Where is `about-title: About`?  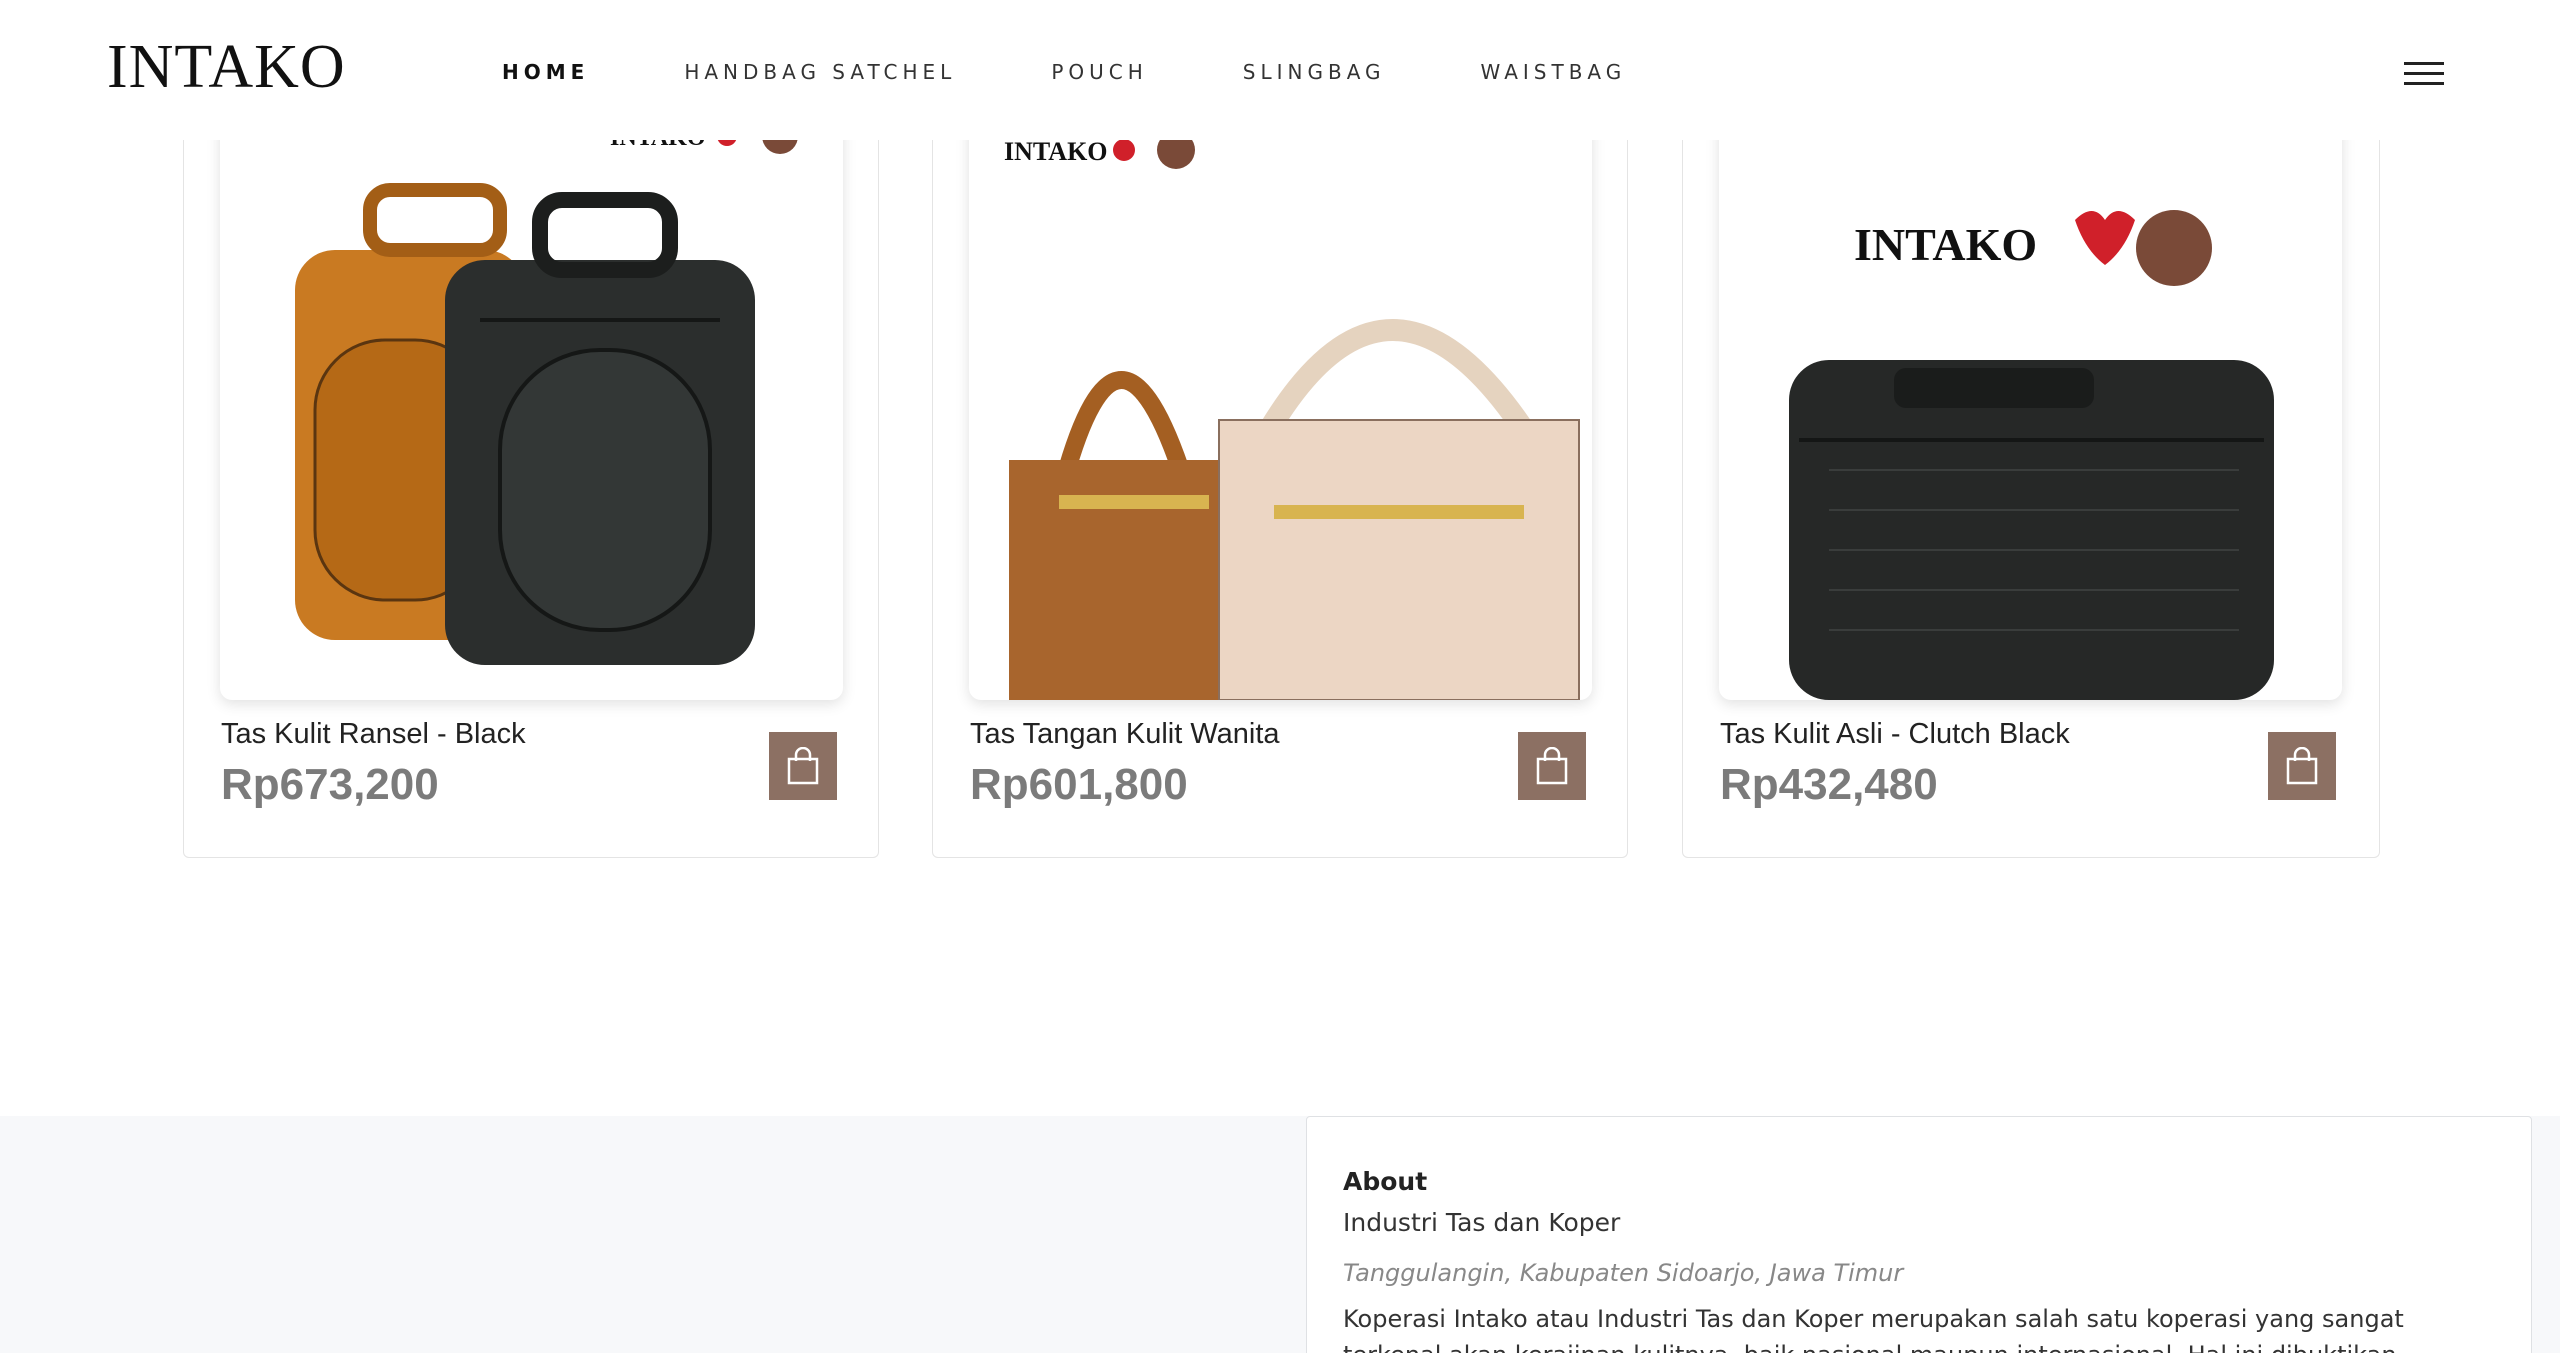
about-title: About is located at coordinates (1385, 1181).